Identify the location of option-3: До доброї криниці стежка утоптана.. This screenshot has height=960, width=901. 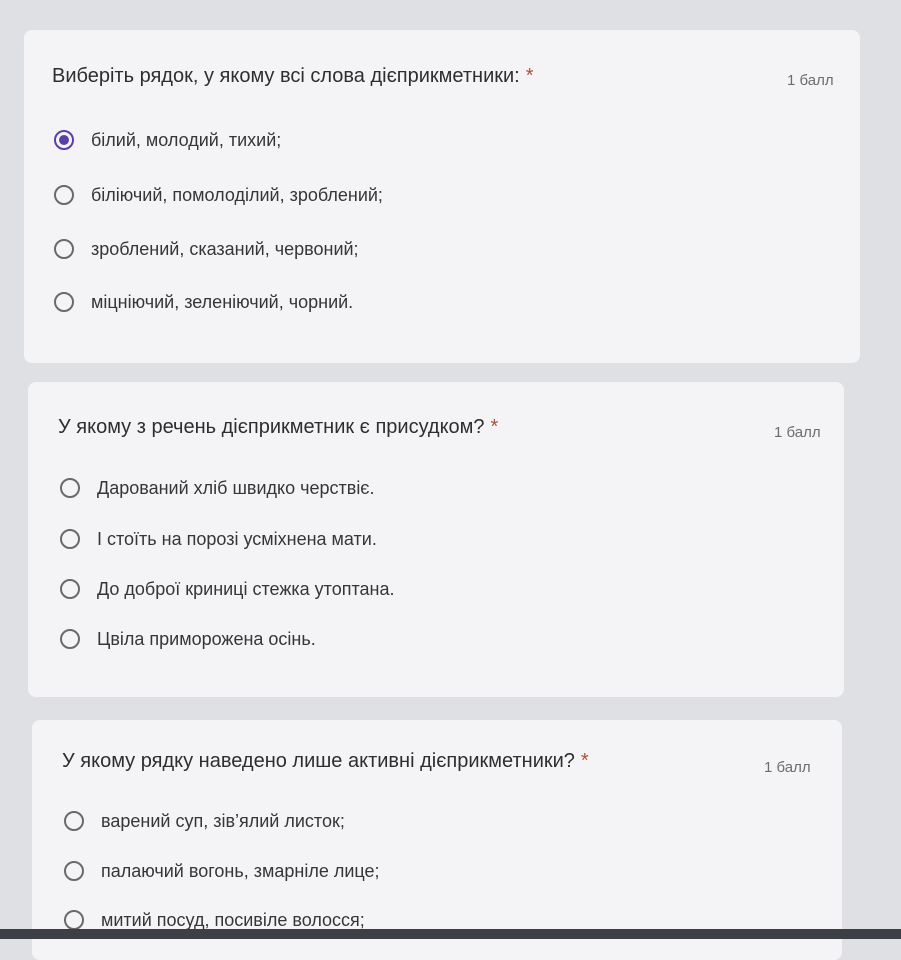
(227, 589).